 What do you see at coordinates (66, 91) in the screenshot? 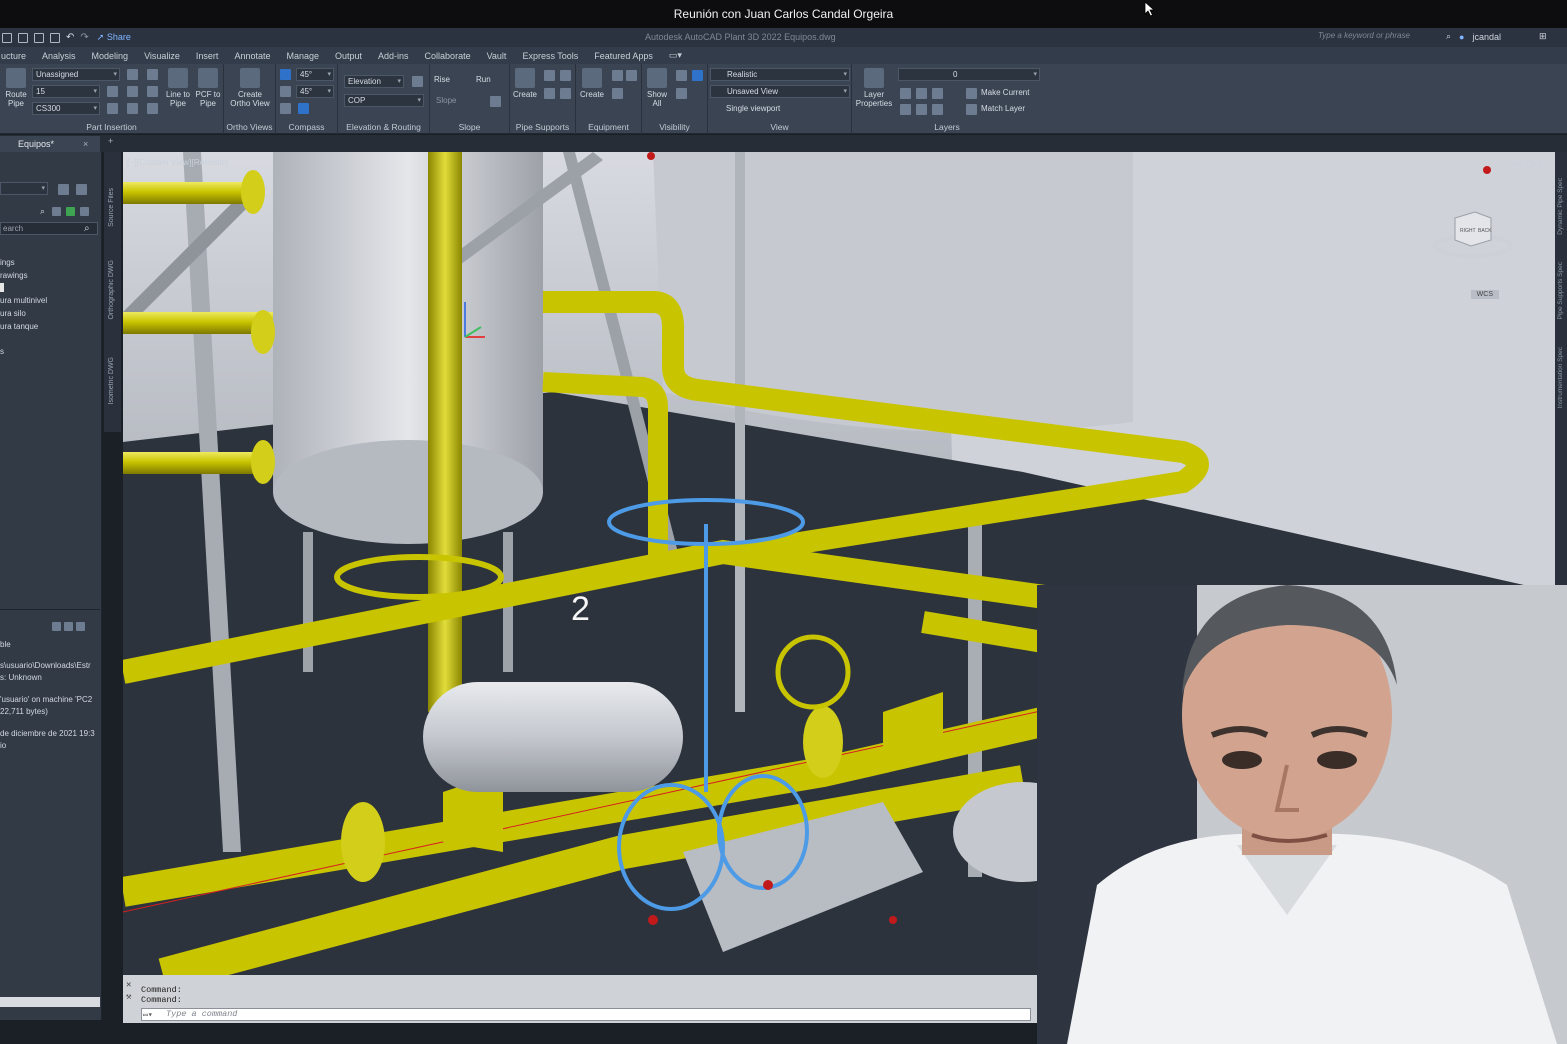
I see `size-combo: 15` at bounding box center [66, 91].